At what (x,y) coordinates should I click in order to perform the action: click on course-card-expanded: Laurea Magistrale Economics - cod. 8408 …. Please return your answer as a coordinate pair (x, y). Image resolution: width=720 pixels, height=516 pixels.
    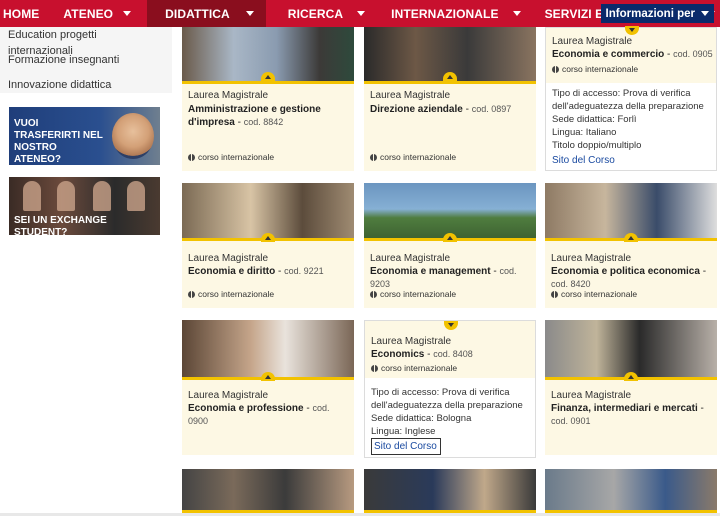
    Looking at the image, I should click on (450, 389).